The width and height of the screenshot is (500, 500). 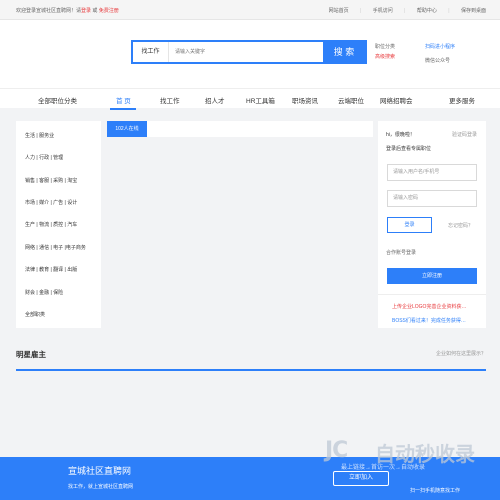 What do you see at coordinates (251, 370) in the screenshot?
I see `section-divider` at bounding box center [251, 370].